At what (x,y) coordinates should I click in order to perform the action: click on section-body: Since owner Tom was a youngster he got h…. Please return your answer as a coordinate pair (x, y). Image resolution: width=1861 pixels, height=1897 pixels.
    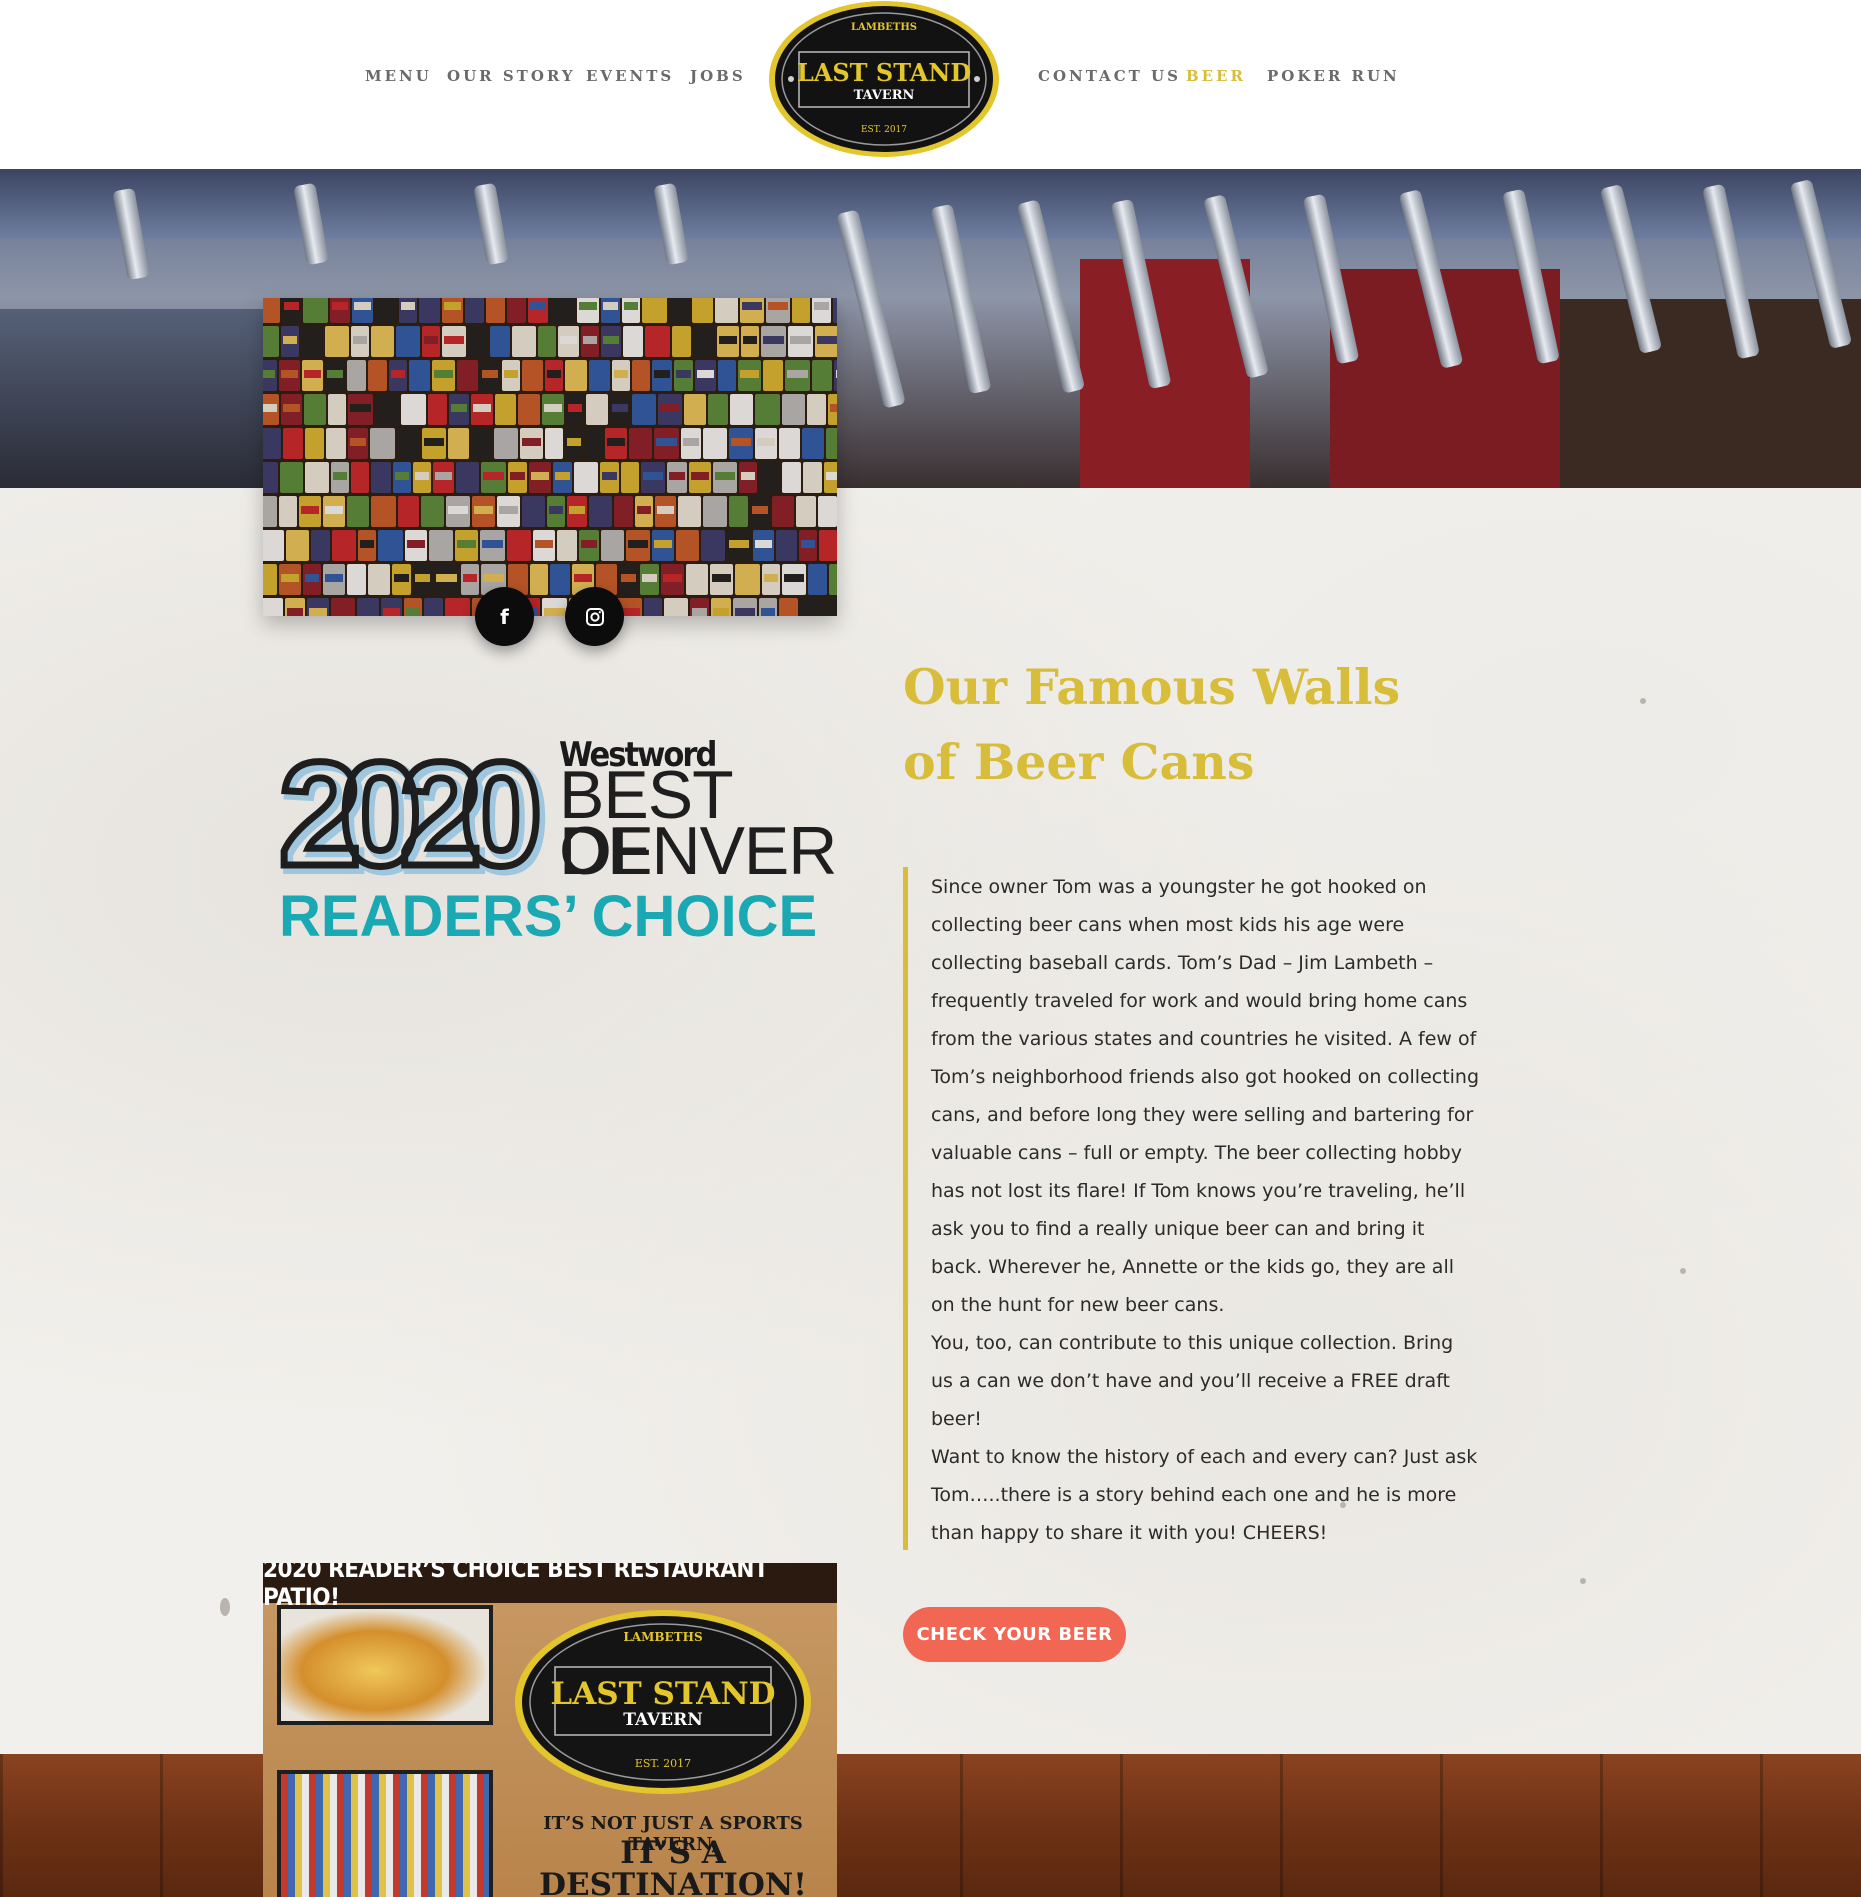
    Looking at the image, I should click on (1206, 1210).